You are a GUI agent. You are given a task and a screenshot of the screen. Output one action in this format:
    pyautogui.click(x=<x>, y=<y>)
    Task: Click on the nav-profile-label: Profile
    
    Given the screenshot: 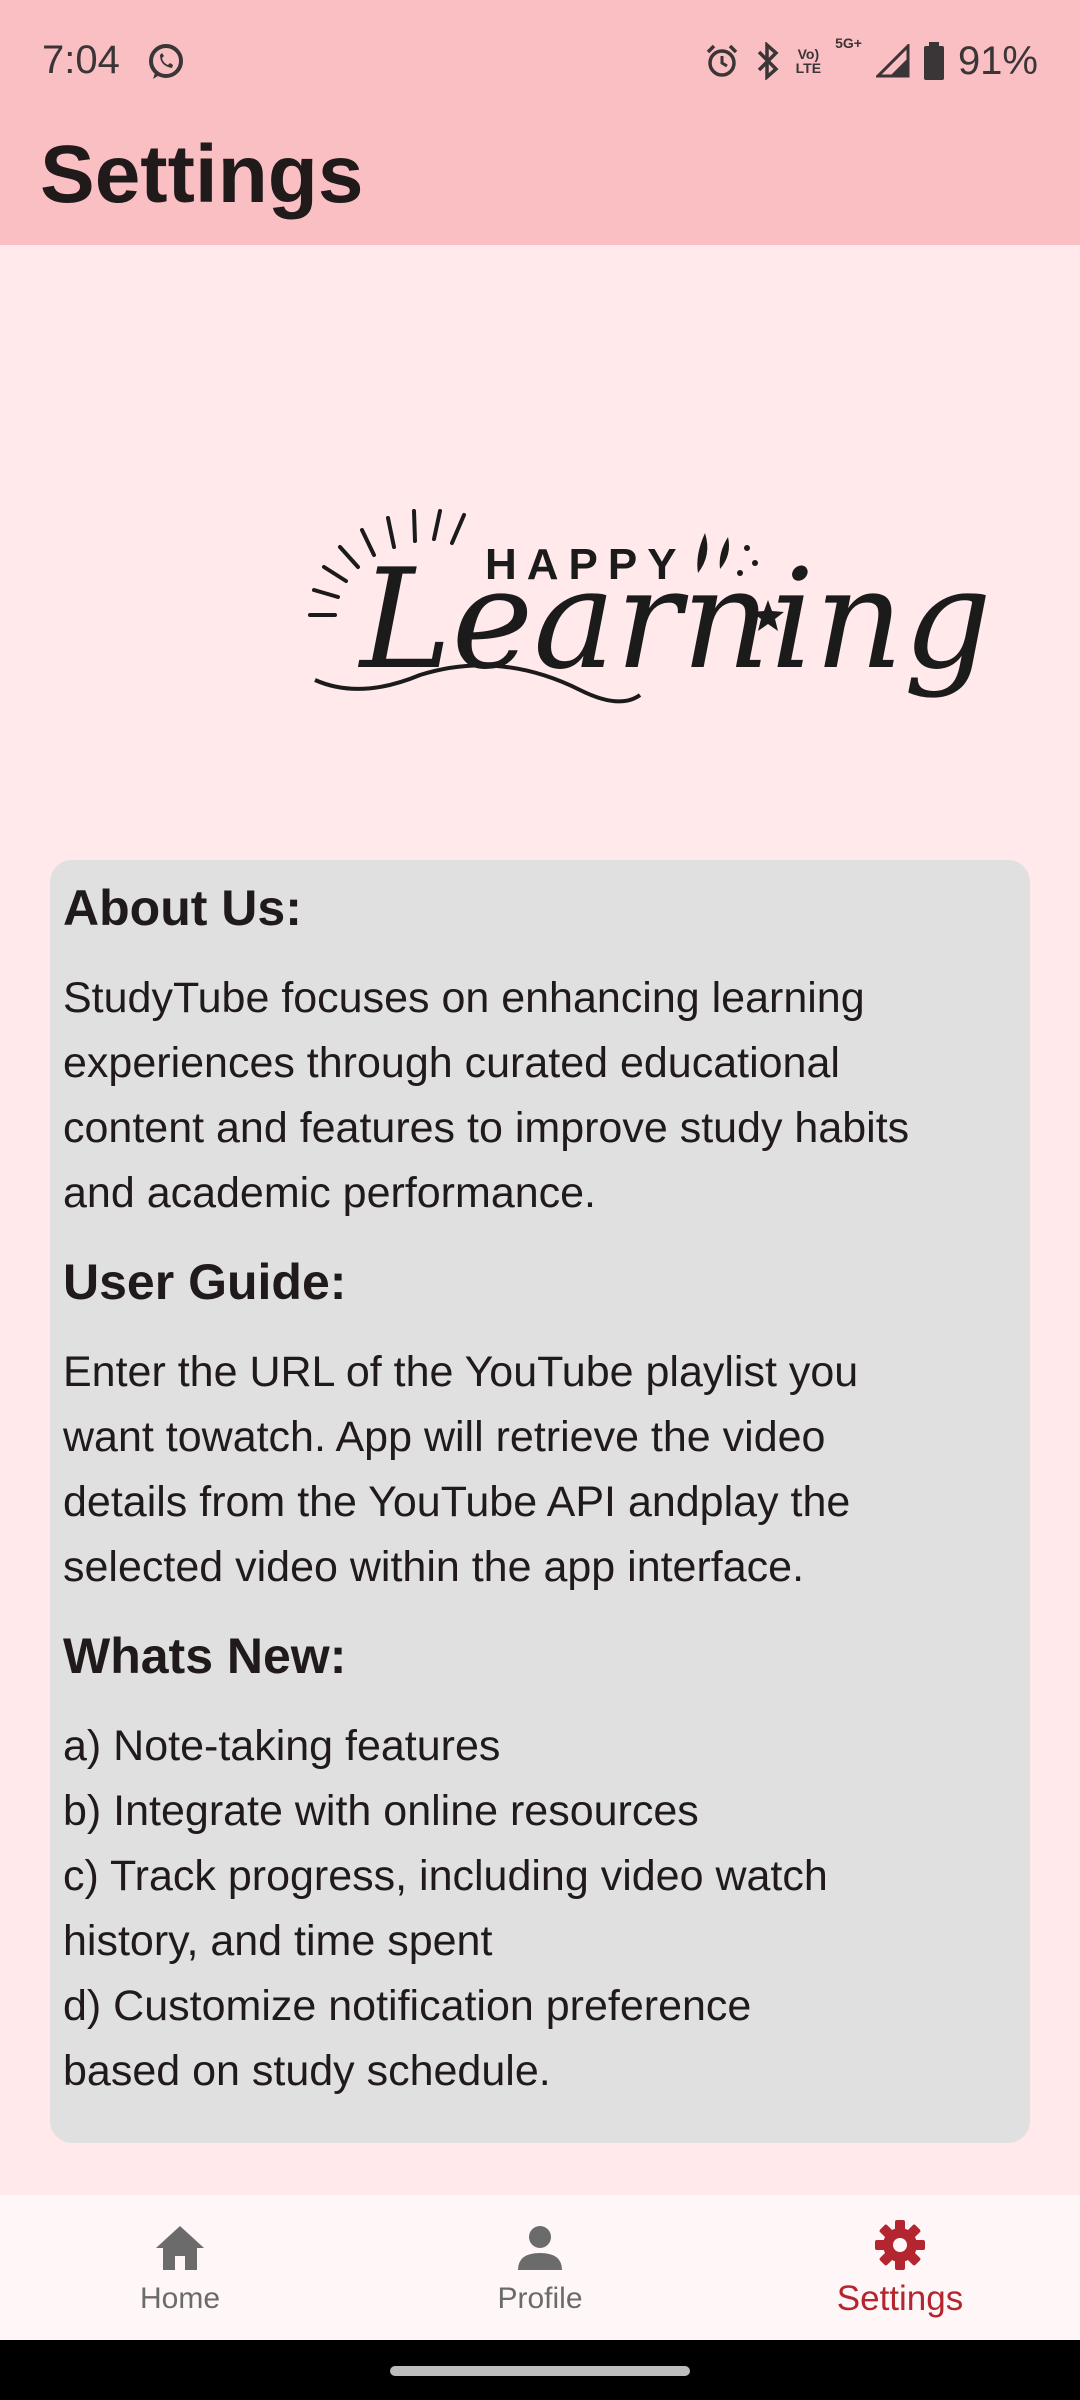 What is the action you would take?
    pyautogui.click(x=540, y=2298)
    